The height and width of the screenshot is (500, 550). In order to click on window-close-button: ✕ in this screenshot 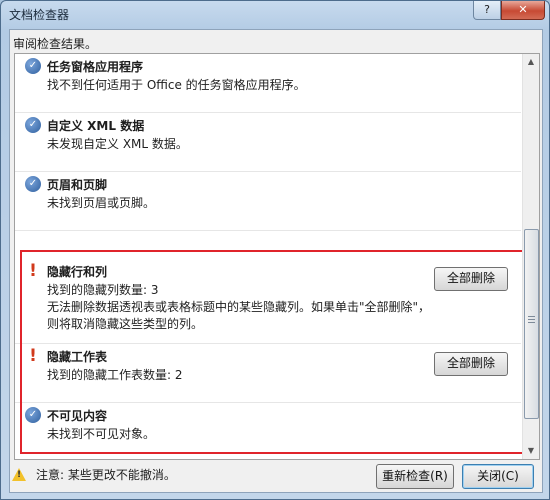, I will do `click(523, 10)`.